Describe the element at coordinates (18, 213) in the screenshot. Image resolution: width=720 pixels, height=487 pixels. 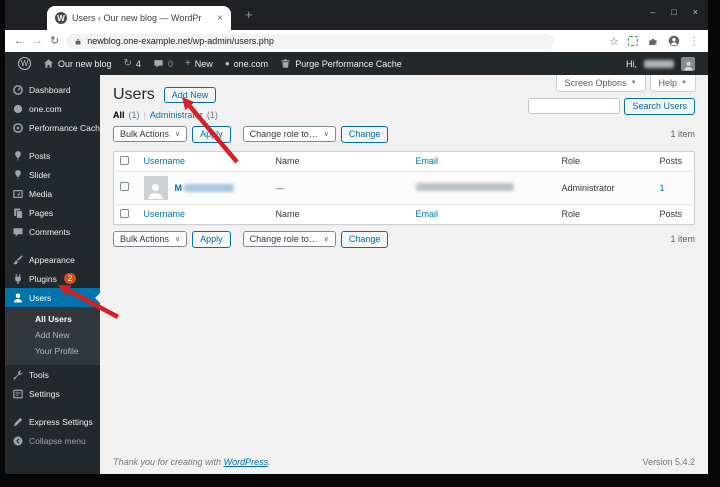
I see `pages-icon` at that location.